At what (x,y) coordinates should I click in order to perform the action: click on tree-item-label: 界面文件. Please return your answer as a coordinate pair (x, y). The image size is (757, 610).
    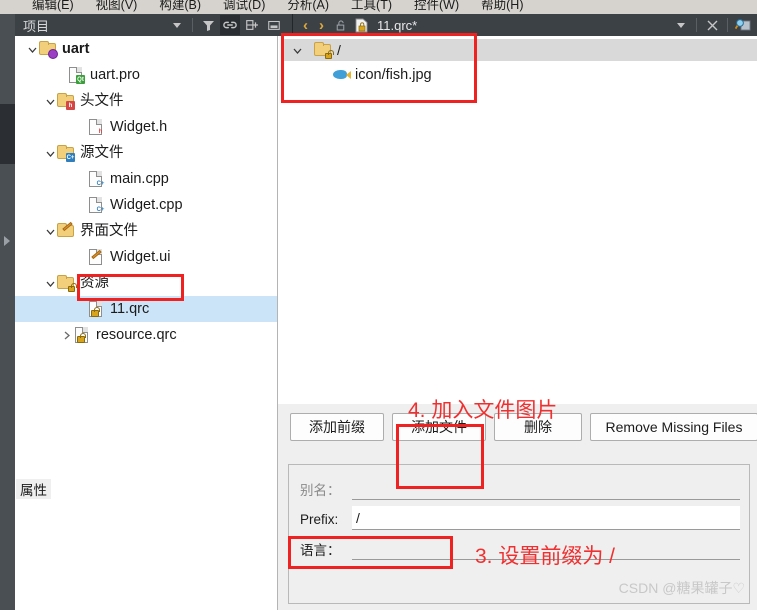
    Looking at the image, I should click on (109, 230).